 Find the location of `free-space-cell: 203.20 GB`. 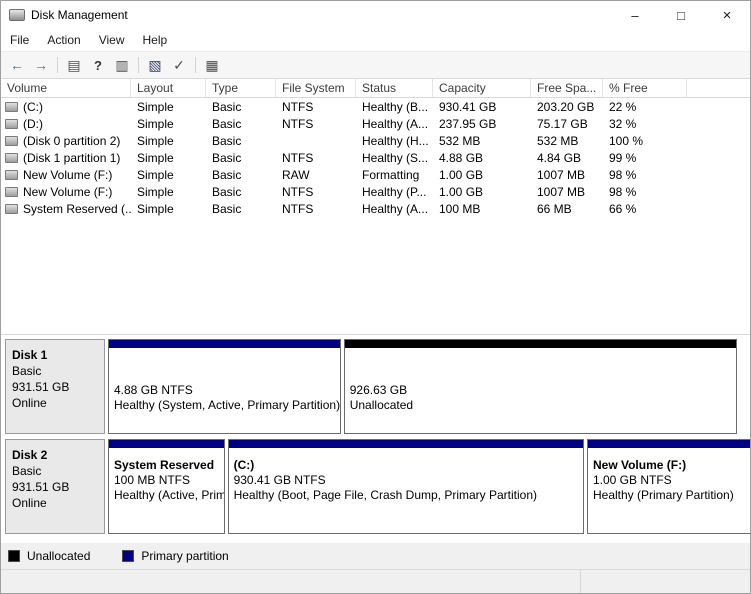

free-space-cell: 203.20 GB is located at coordinates (566, 106).